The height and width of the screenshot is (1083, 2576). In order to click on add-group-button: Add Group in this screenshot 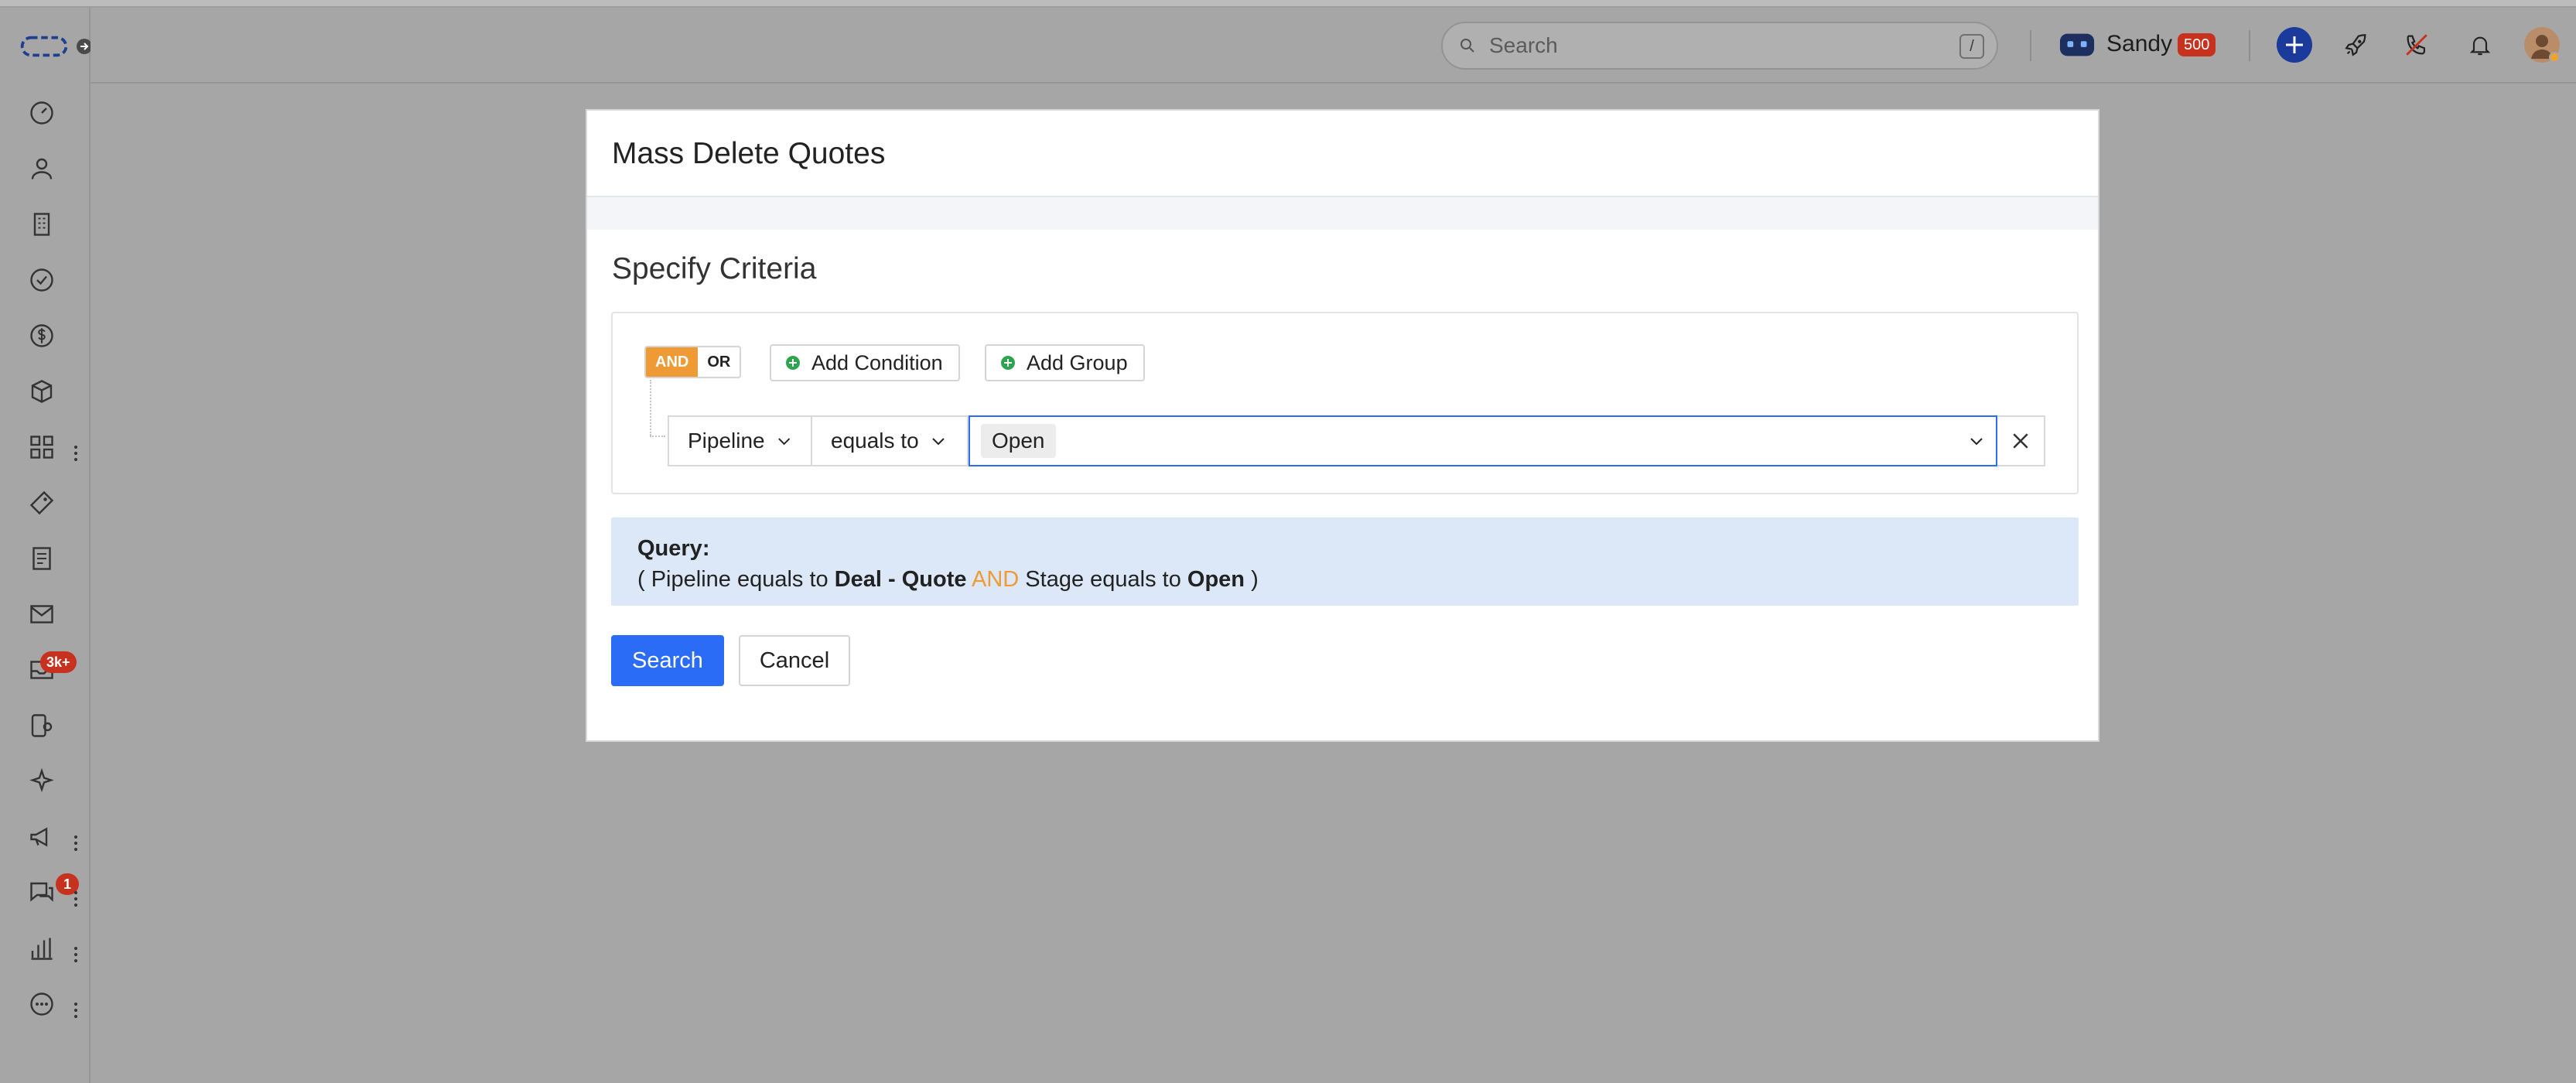, I will do `click(1065, 362)`.